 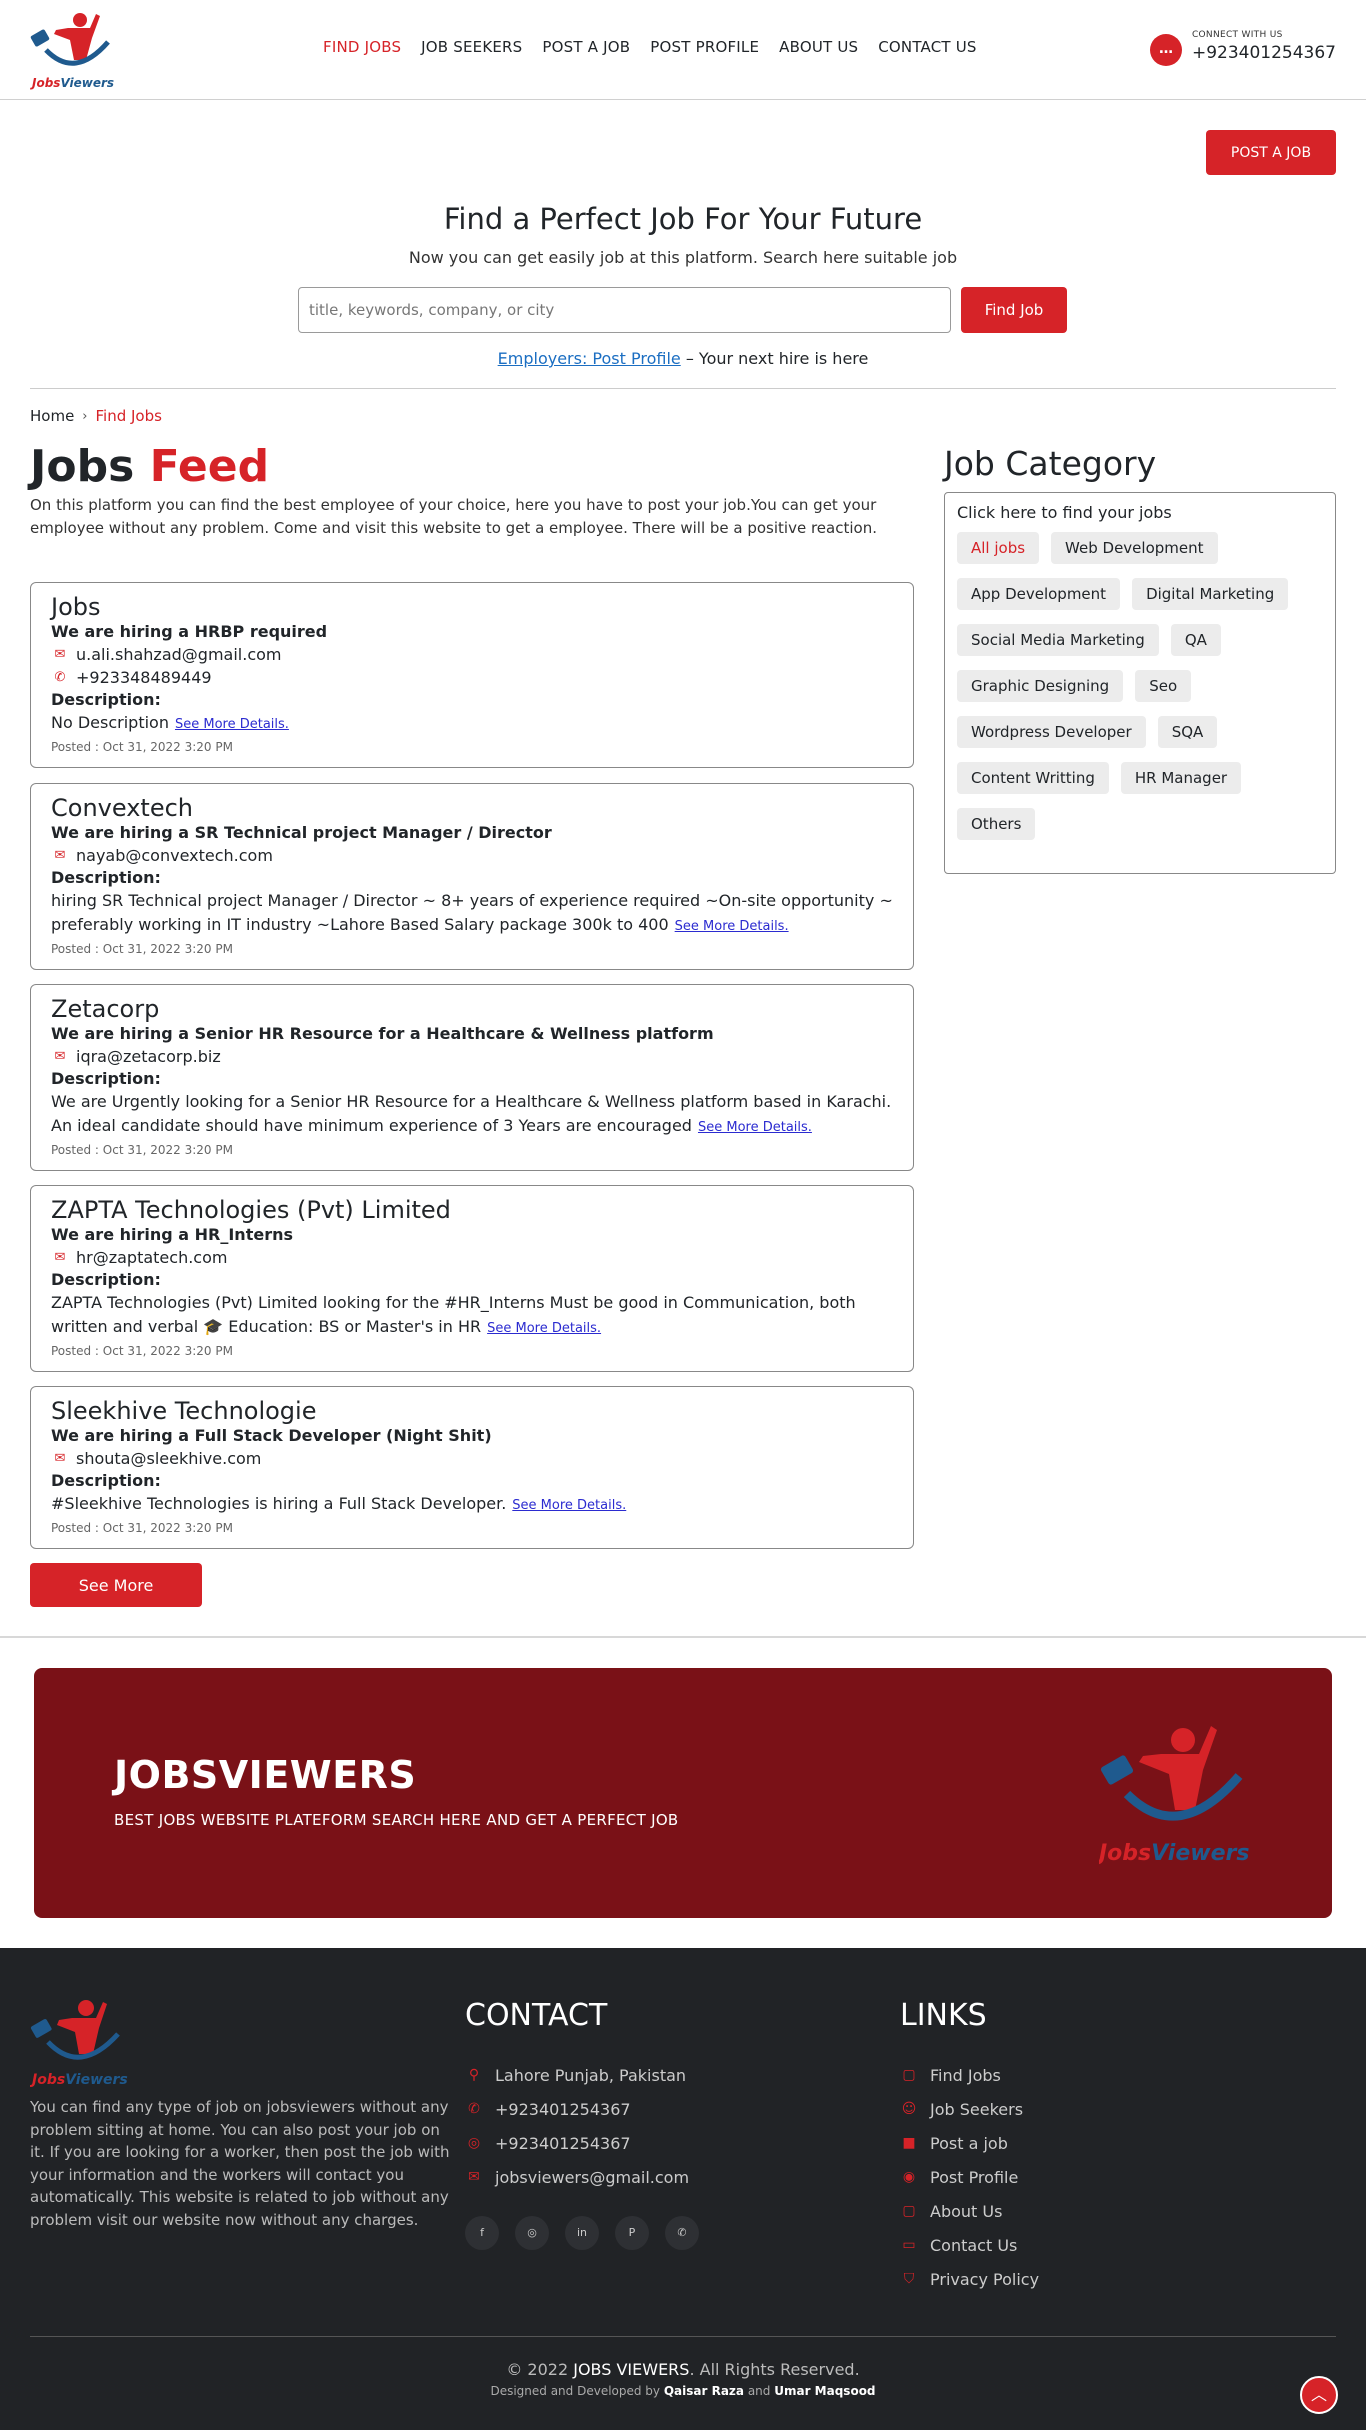 What do you see at coordinates (184, 1411) in the screenshot?
I see `job-company: Sleekhive Technologie` at bounding box center [184, 1411].